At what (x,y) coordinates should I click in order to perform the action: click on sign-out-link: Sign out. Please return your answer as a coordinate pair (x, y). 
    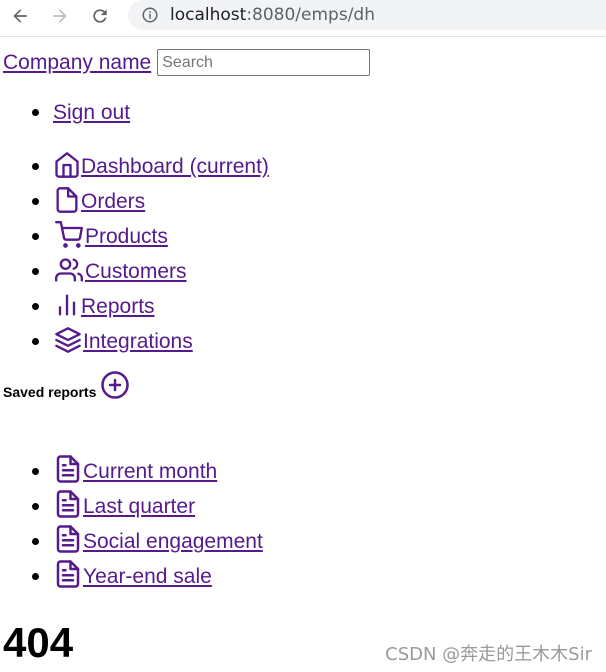
    Looking at the image, I should click on (91, 112).